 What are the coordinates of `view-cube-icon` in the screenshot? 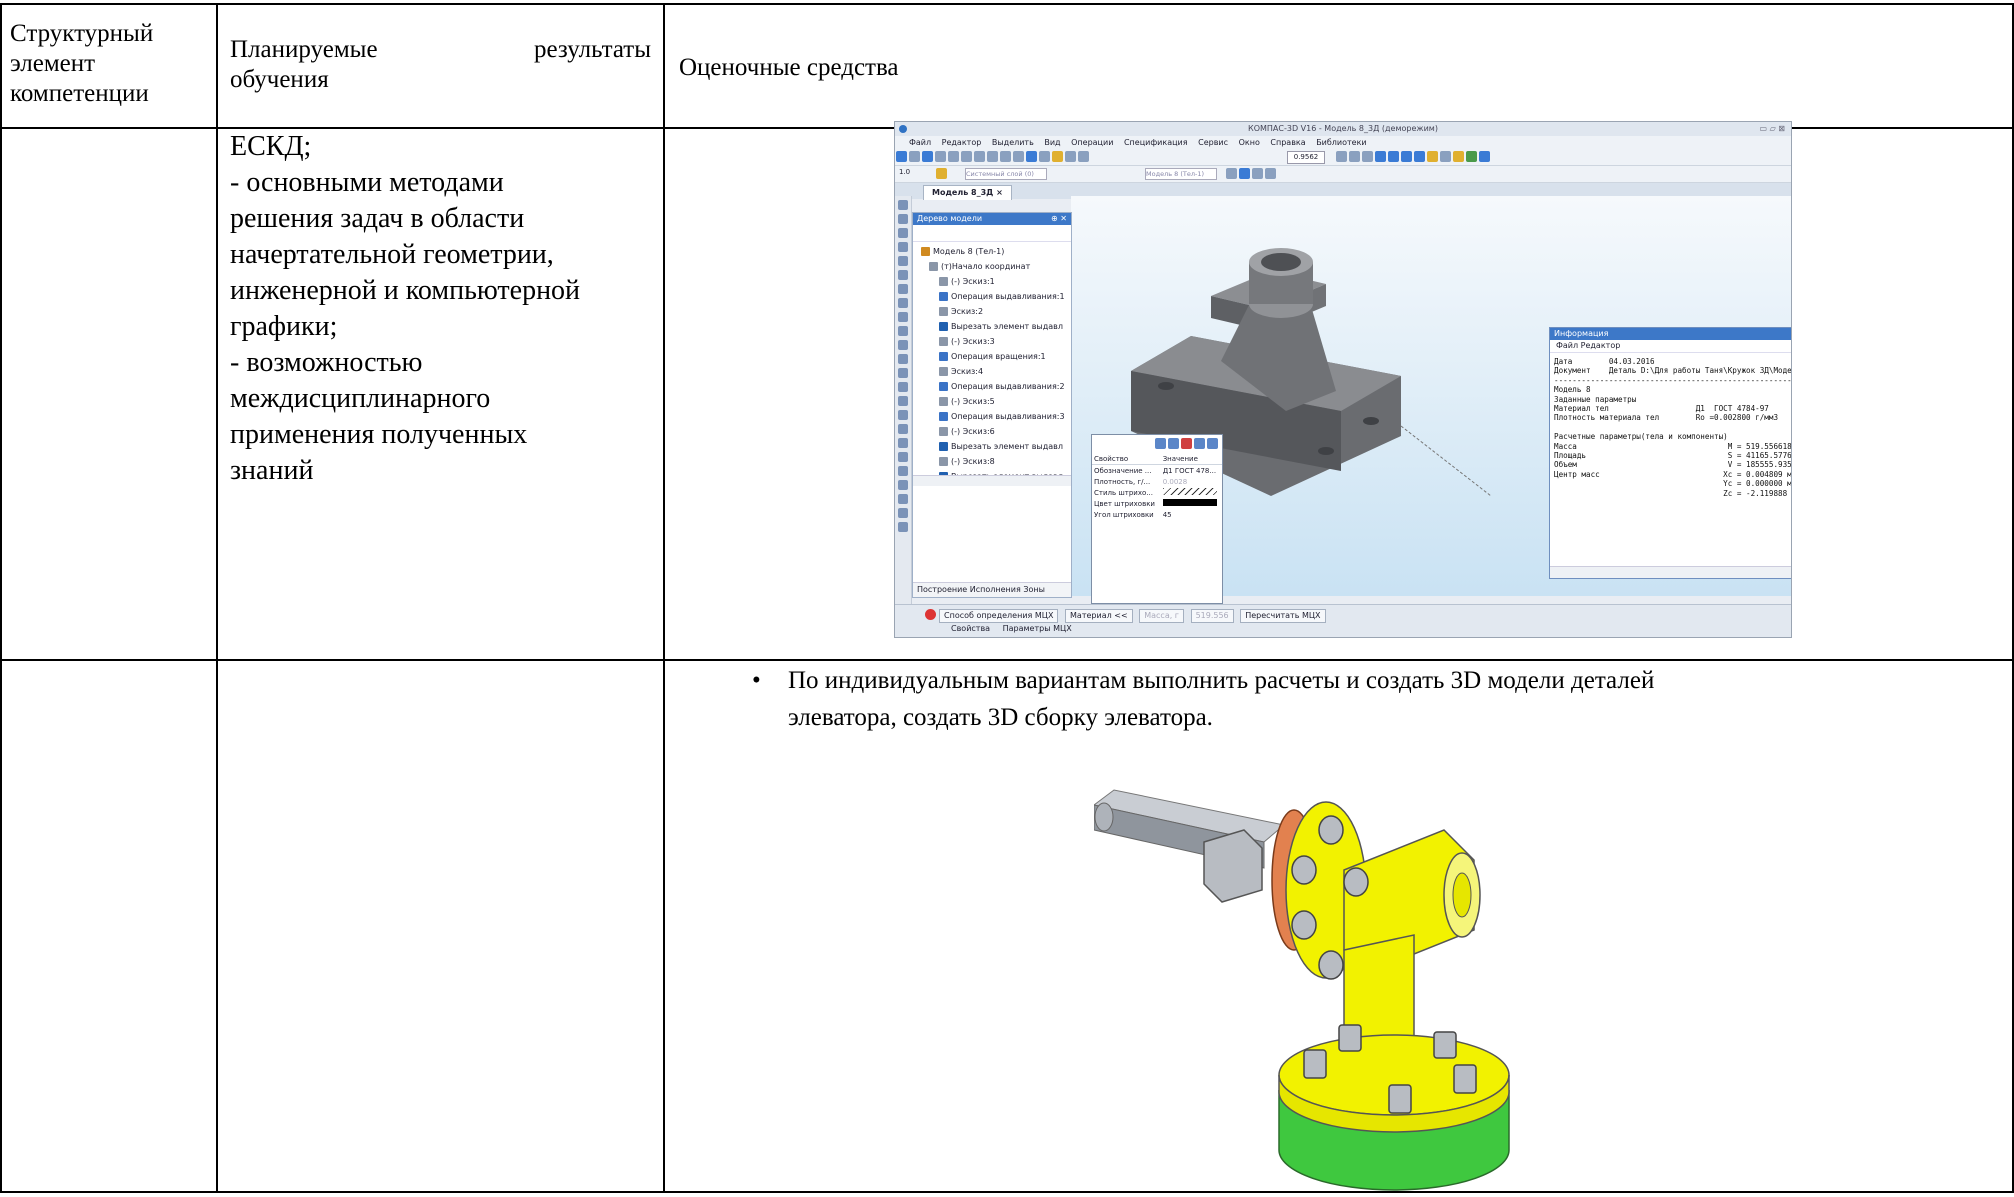 It's located at (1380, 156).